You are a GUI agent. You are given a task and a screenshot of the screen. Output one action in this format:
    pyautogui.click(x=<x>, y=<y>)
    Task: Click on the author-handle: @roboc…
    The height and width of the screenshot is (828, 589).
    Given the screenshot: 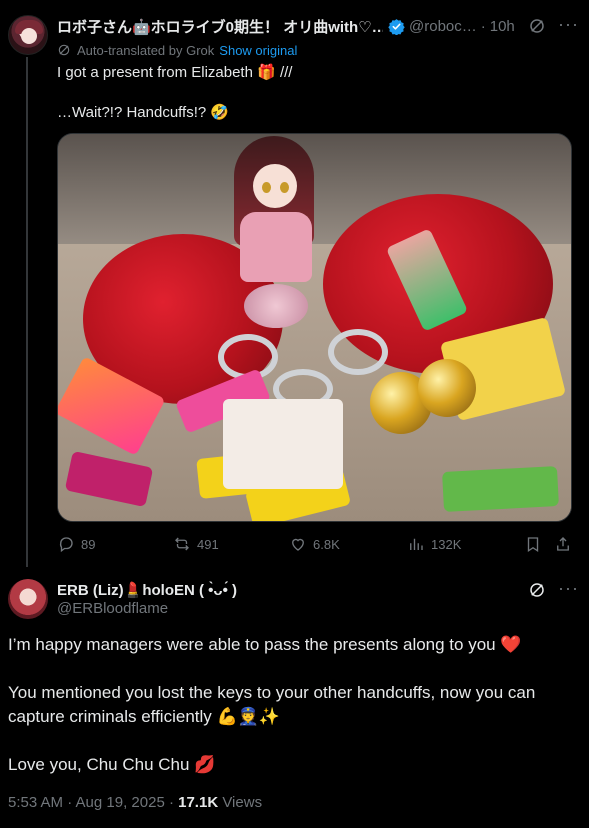 What is the action you would take?
    pyautogui.click(x=443, y=26)
    